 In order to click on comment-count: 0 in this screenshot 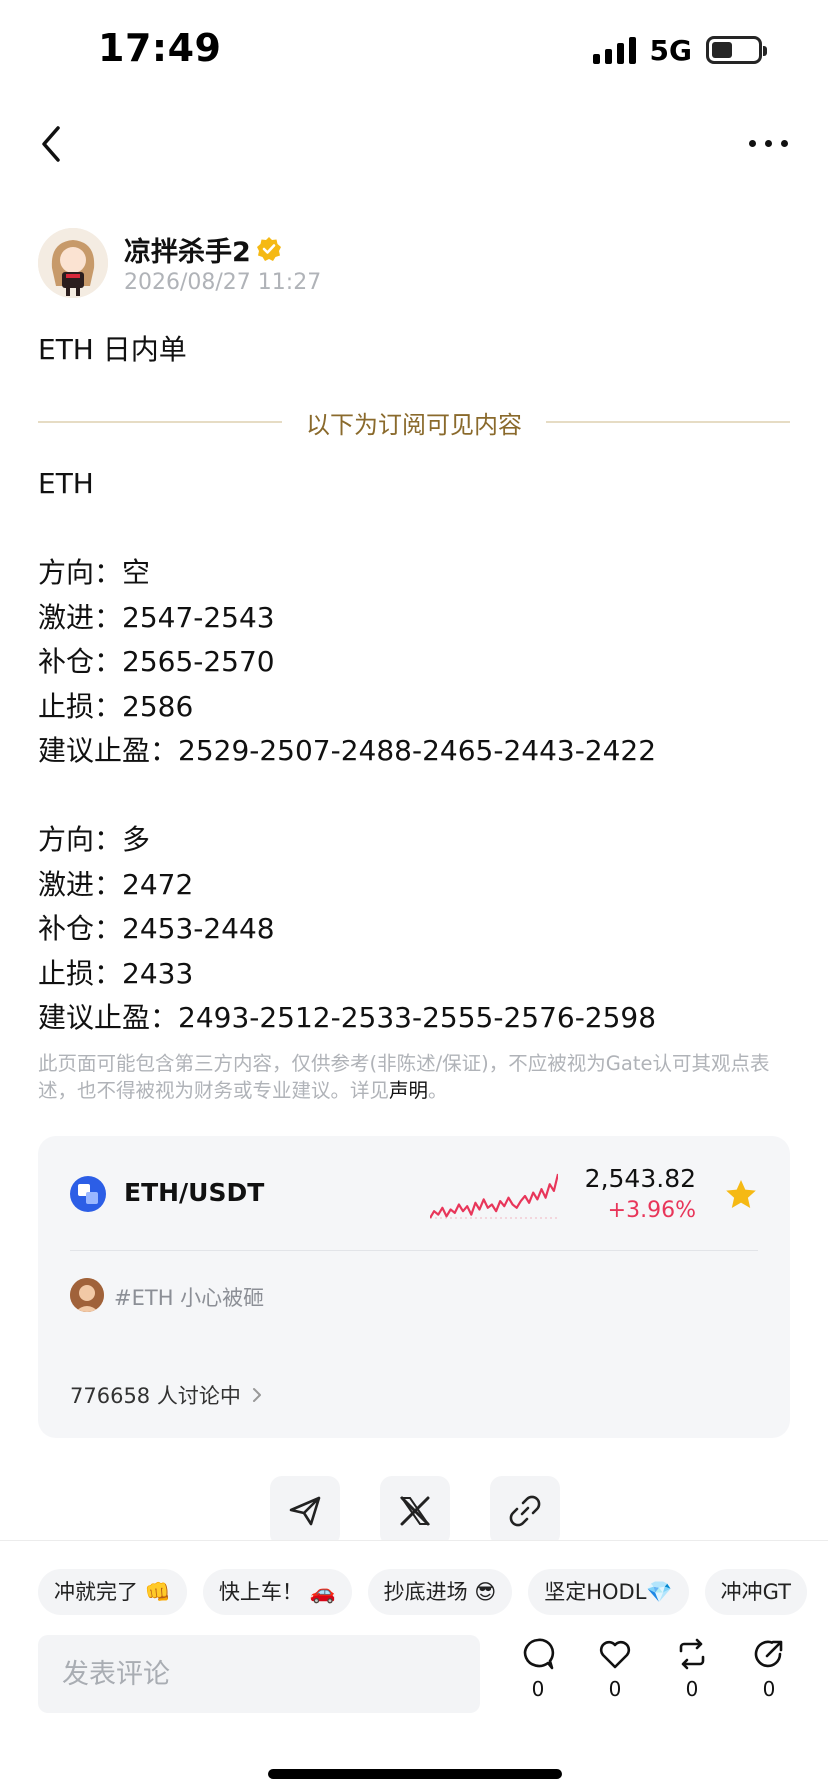, I will do `click(538, 1689)`.